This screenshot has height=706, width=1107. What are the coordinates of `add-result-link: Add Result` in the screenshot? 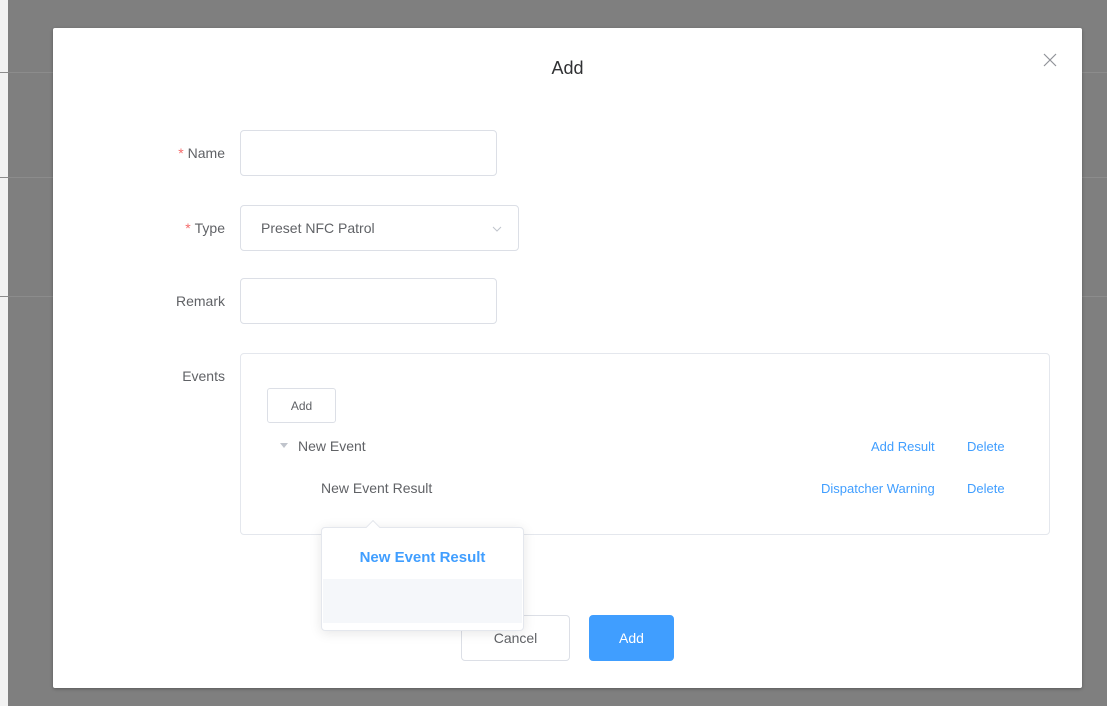 It's located at (903, 446).